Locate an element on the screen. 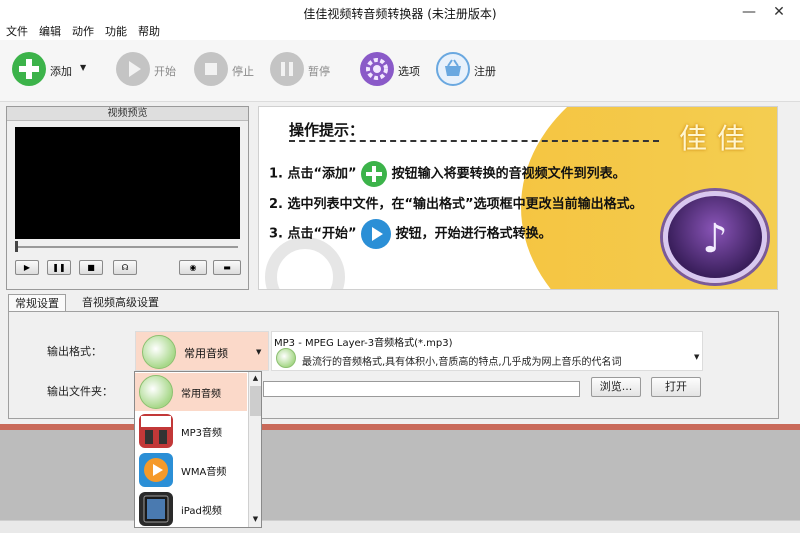  video-preview-panel: 视频预览 ▶ ❚❚ ■ ☊ ◉ ▬ is located at coordinates (127, 198).